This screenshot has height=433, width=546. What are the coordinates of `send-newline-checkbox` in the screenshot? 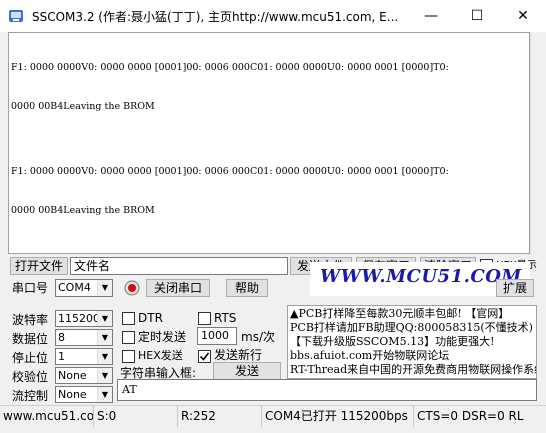 It's located at (204, 356).